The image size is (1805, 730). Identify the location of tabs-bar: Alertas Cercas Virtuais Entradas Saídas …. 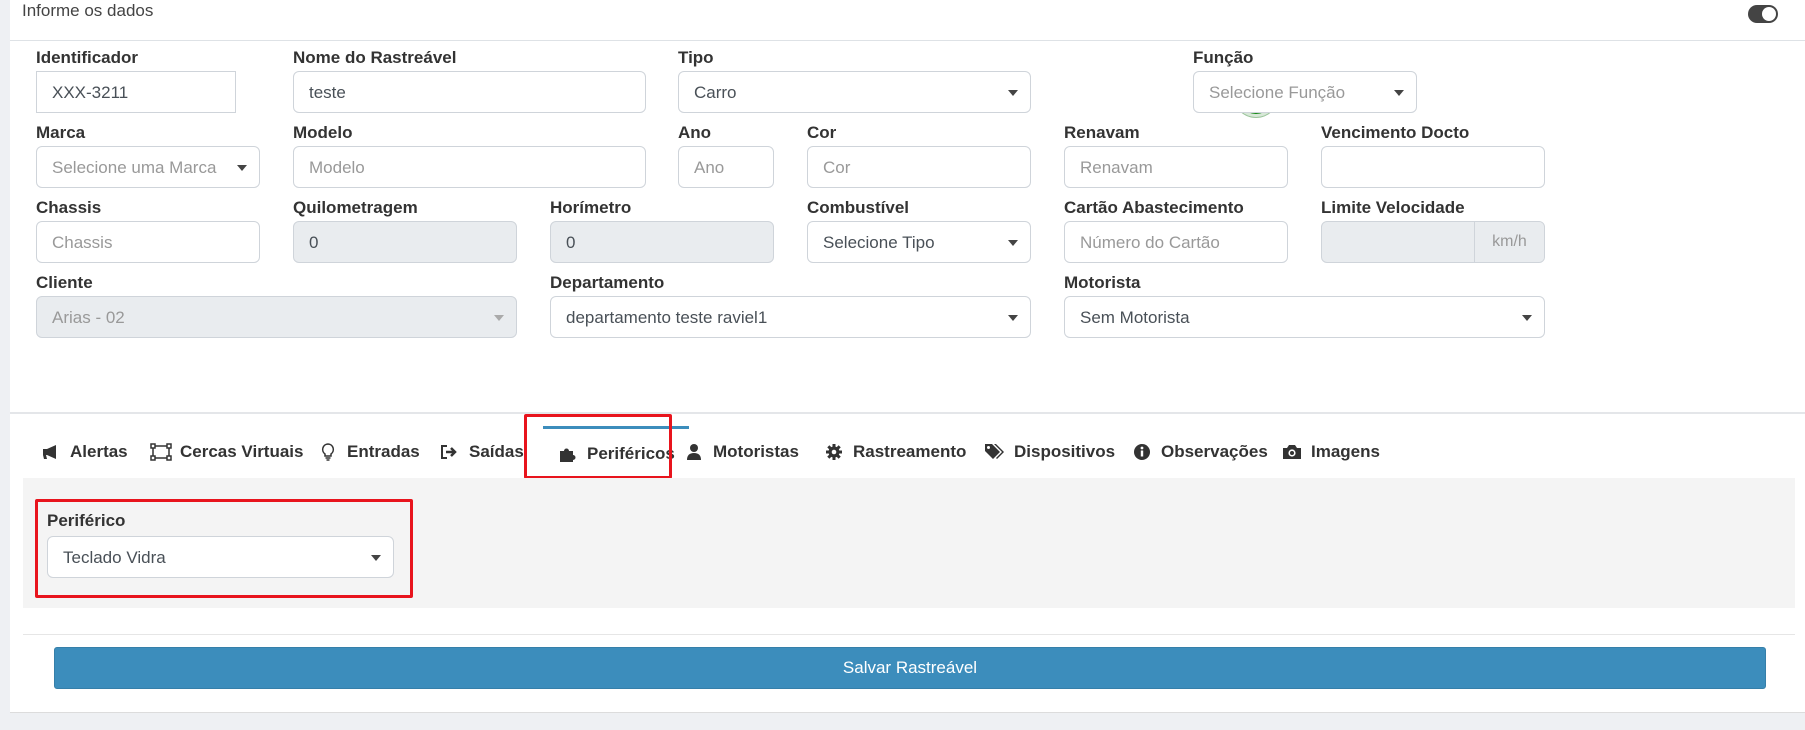
(909, 452).